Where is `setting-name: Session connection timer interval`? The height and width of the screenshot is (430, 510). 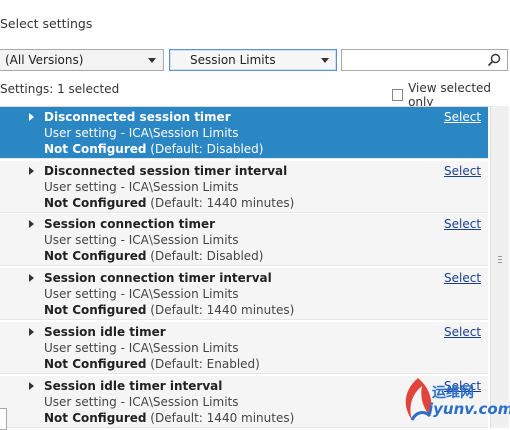
setting-name: Session connection timer interval is located at coordinates (158, 278).